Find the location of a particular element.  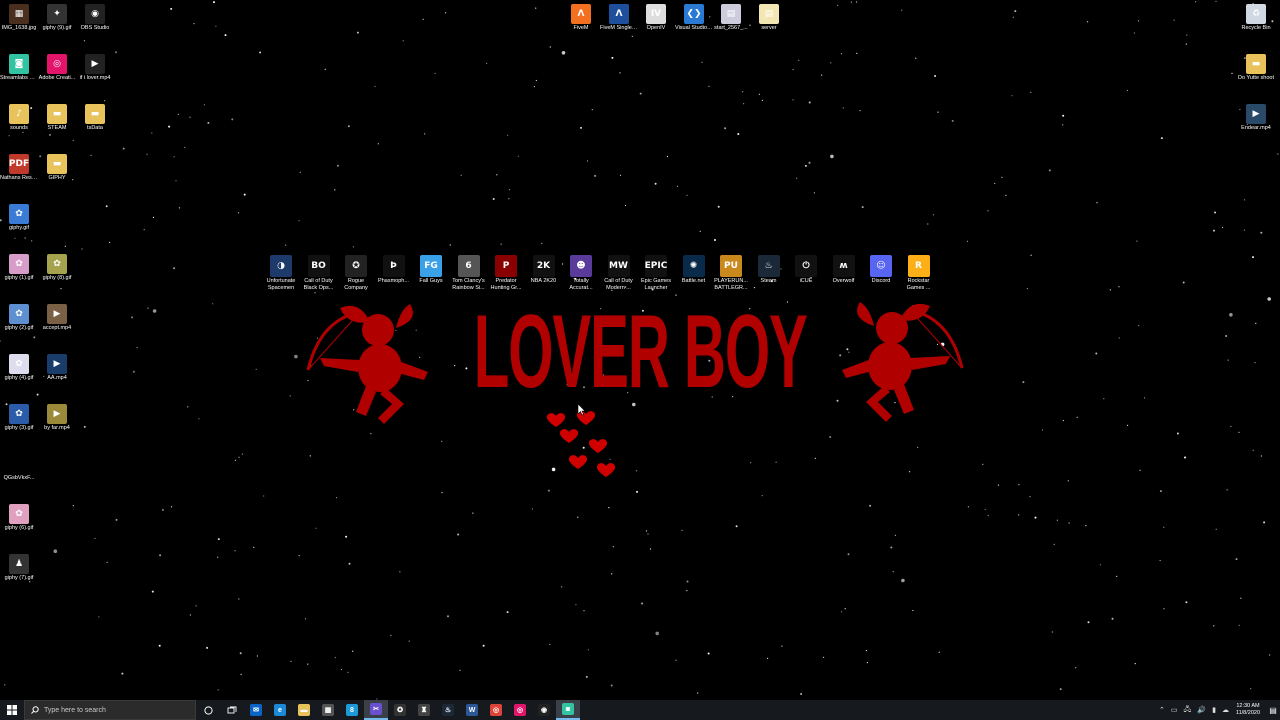

desktop-icon-openiv: IV OpenIV is located at coordinates (656, 16).